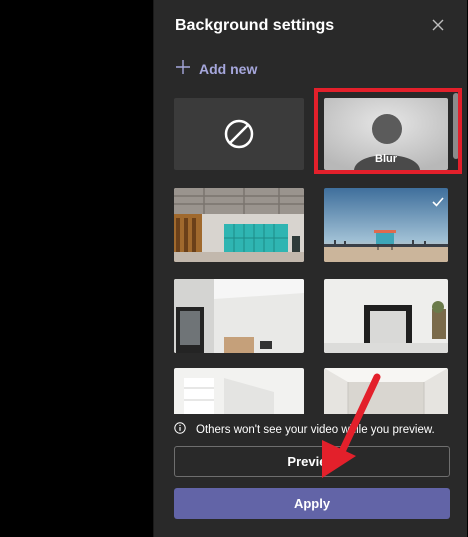 The height and width of the screenshot is (537, 468). Describe the element at coordinates (438, 25) in the screenshot. I see `close-icon` at that location.